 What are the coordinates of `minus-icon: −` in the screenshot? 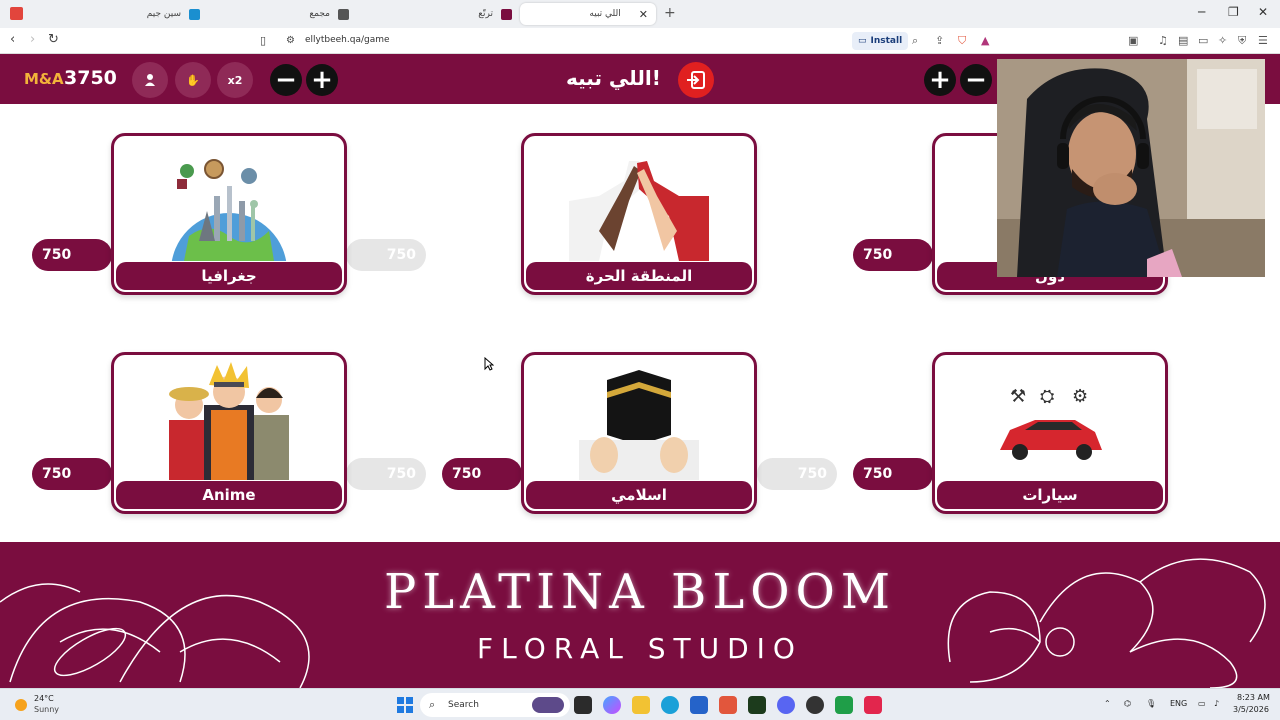 It's located at (286, 80).